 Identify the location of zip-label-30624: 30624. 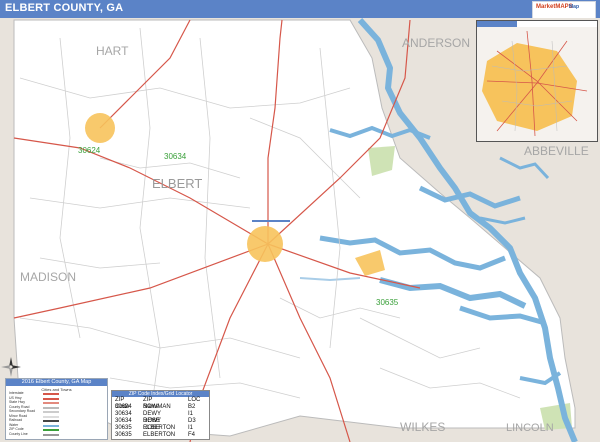
(89, 150).